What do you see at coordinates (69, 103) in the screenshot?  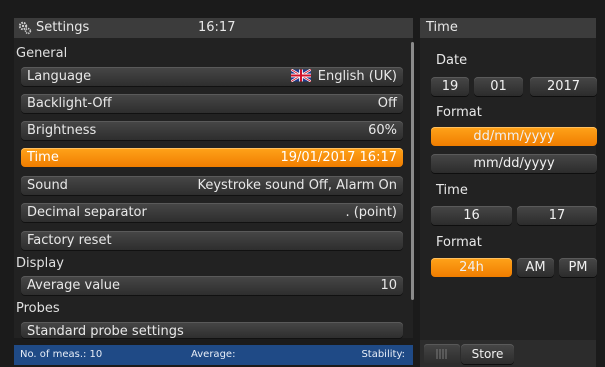 I see `backlight-label: Backlight-Off` at bounding box center [69, 103].